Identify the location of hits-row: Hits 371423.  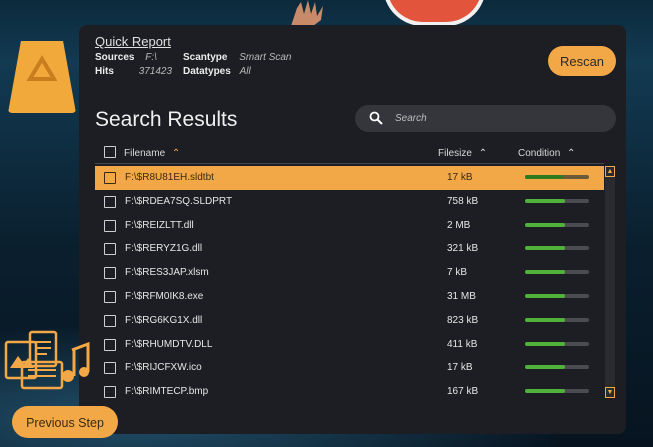
(133, 71).